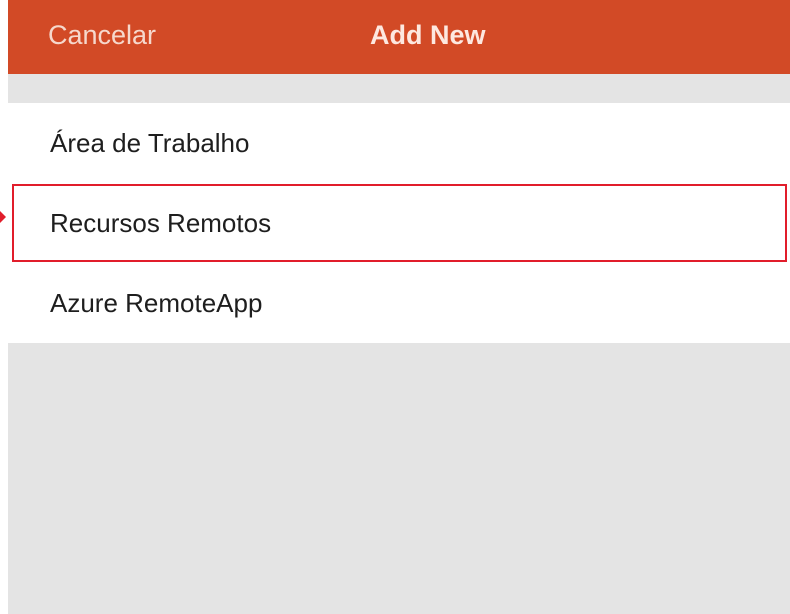  Describe the element at coordinates (3, 217) in the screenshot. I see `arrow-pointer-icon` at that location.